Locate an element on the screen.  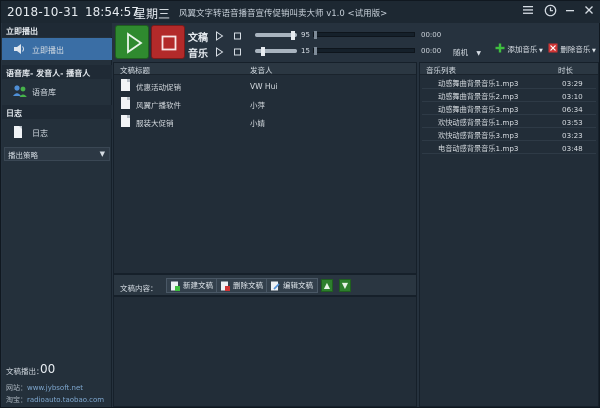
sidebar-item-log: 日志 is located at coordinates (57, 132).